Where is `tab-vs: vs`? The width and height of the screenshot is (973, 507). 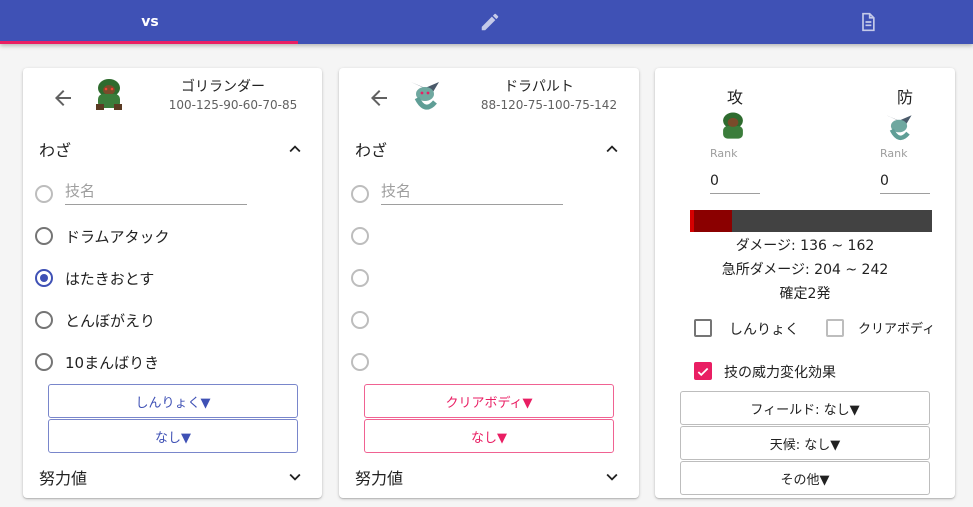
tab-vs: vs is located at coordinates (150, 22).